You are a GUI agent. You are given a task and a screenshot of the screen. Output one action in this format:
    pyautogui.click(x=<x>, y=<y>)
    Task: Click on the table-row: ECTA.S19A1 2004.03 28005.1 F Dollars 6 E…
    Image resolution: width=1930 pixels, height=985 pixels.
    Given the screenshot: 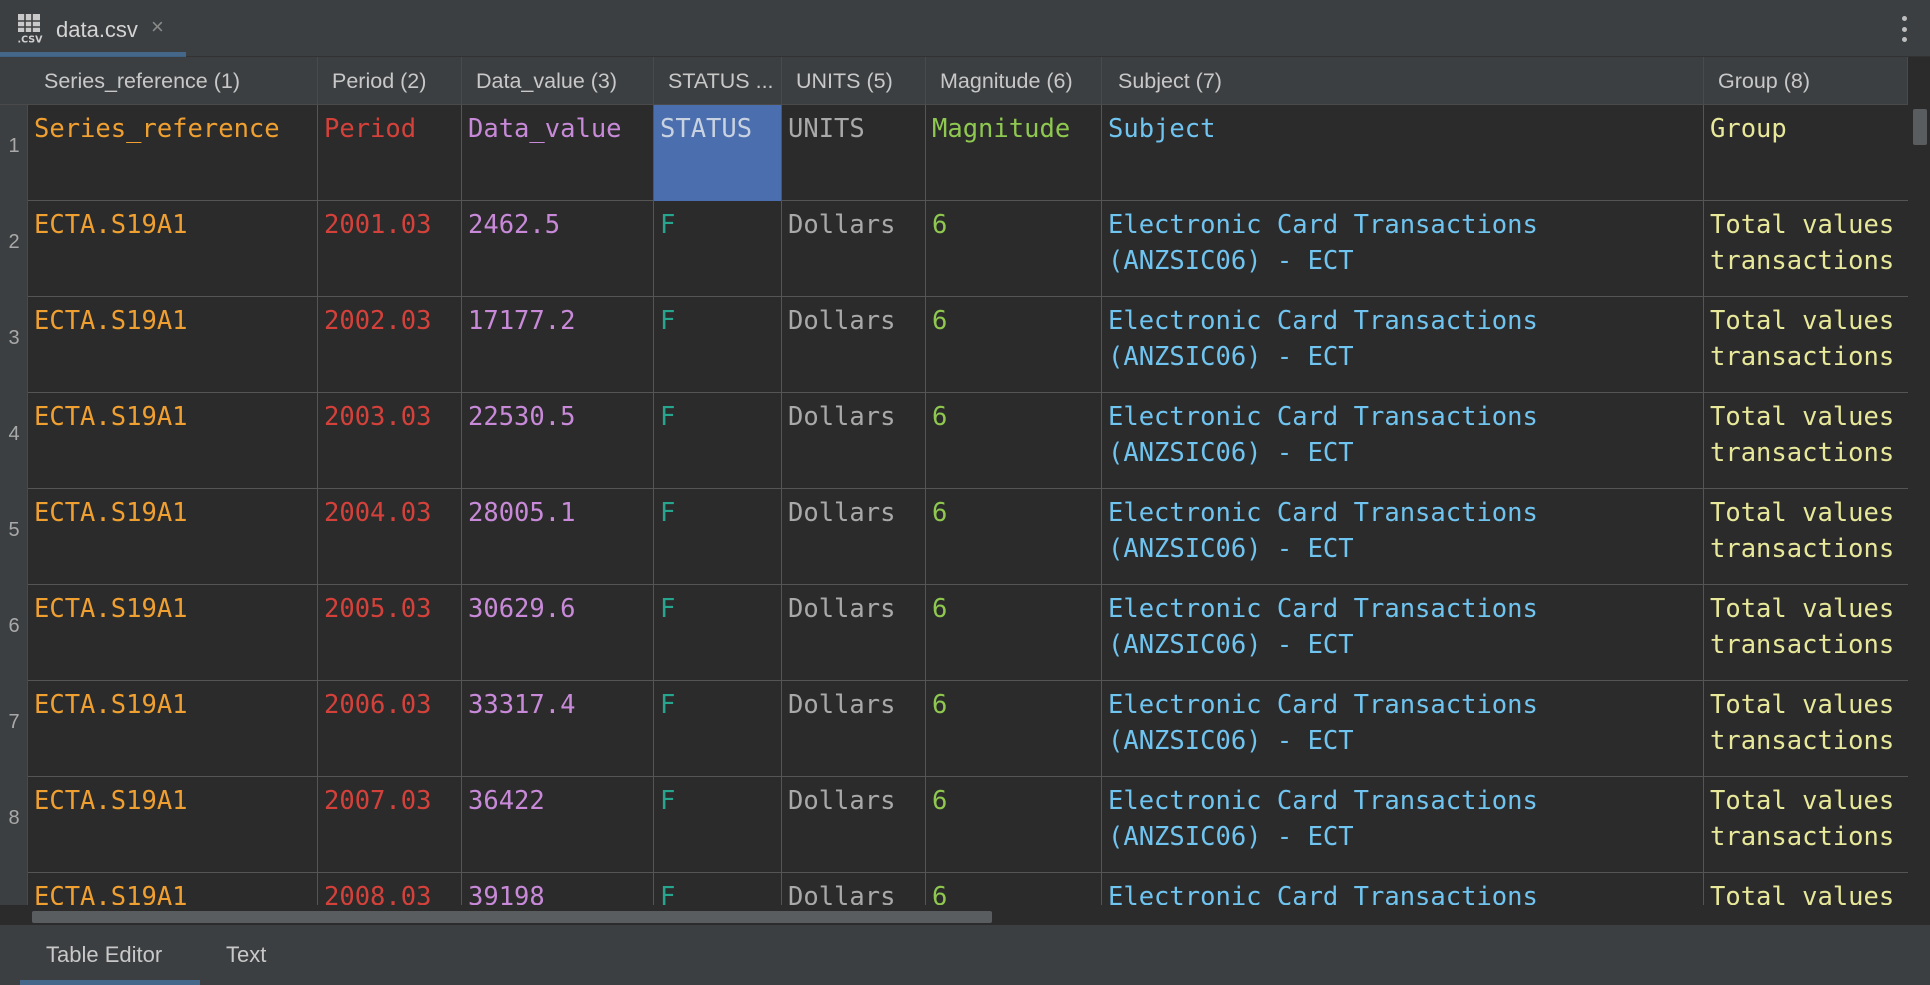 What is the action you would take?
    pyautogui.click(x=968, y=537)
    